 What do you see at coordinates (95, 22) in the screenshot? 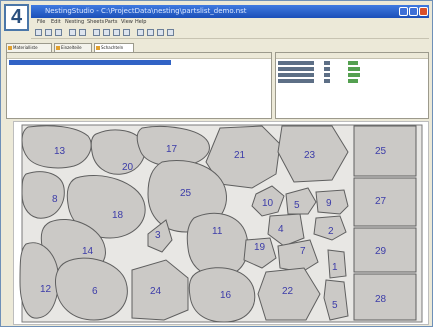
I see `menu-sheets: Sheets` at bounding box center [95, 22].